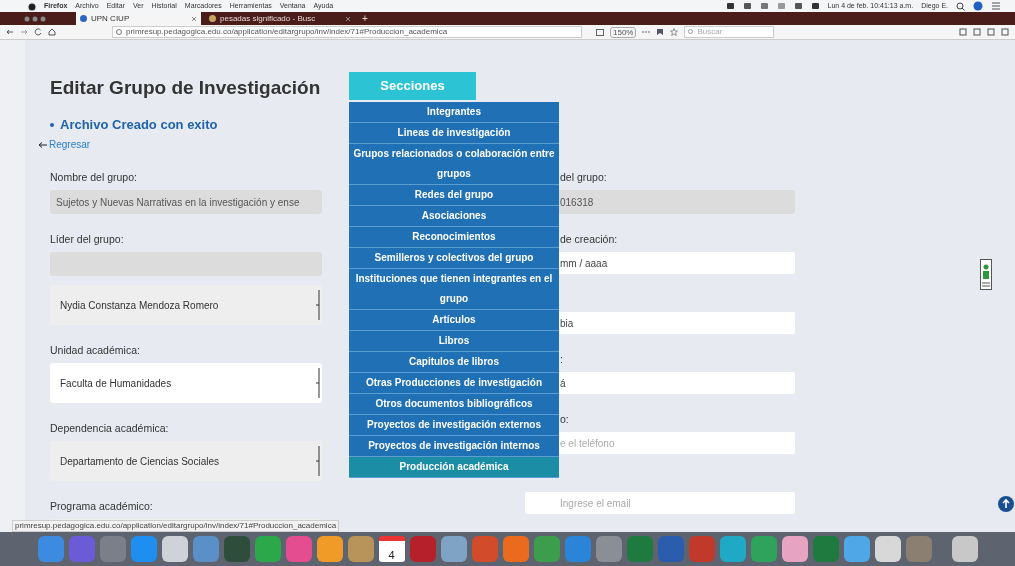  What do you see at coordinates (986, 274) in the screenshot?
I see `accessibility-icon` at bounding box center [986, 274].